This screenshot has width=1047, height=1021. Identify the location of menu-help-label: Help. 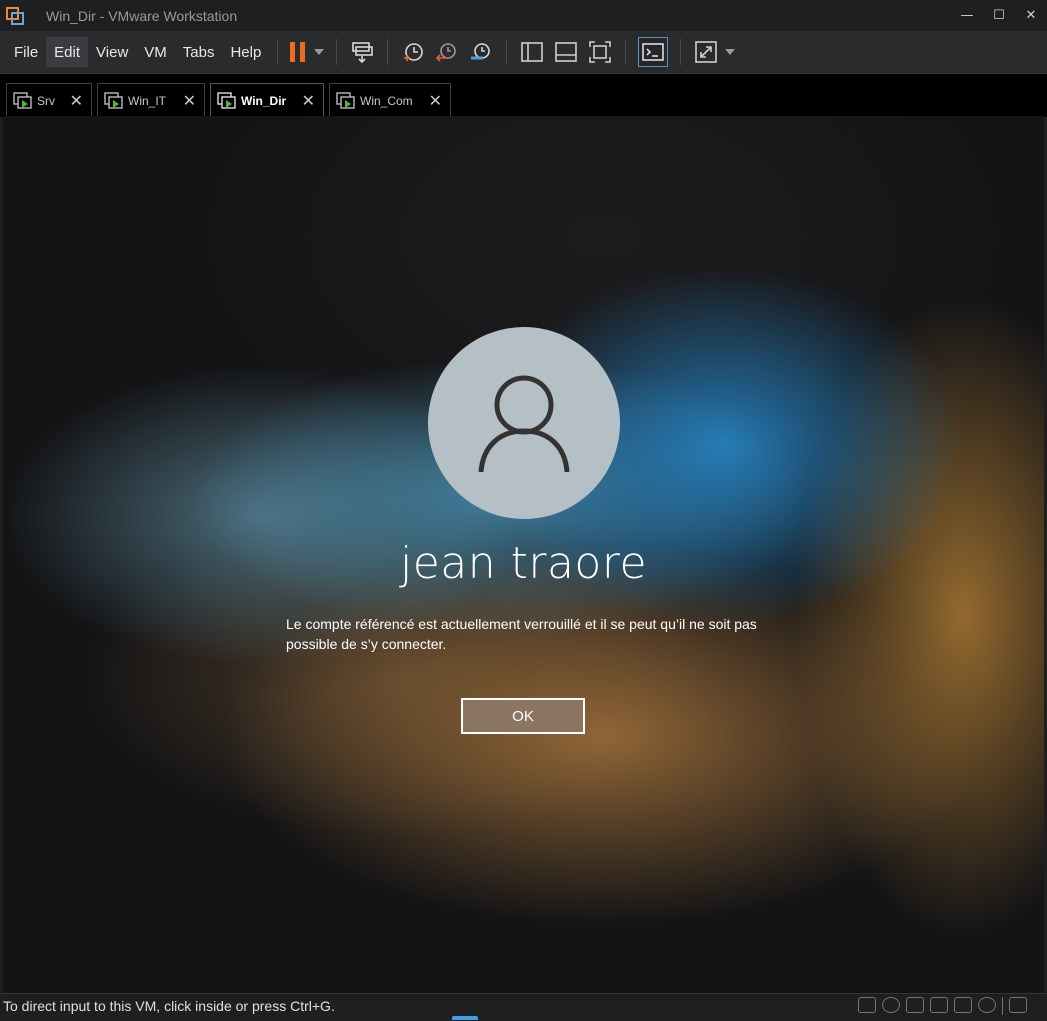
(246, 52).